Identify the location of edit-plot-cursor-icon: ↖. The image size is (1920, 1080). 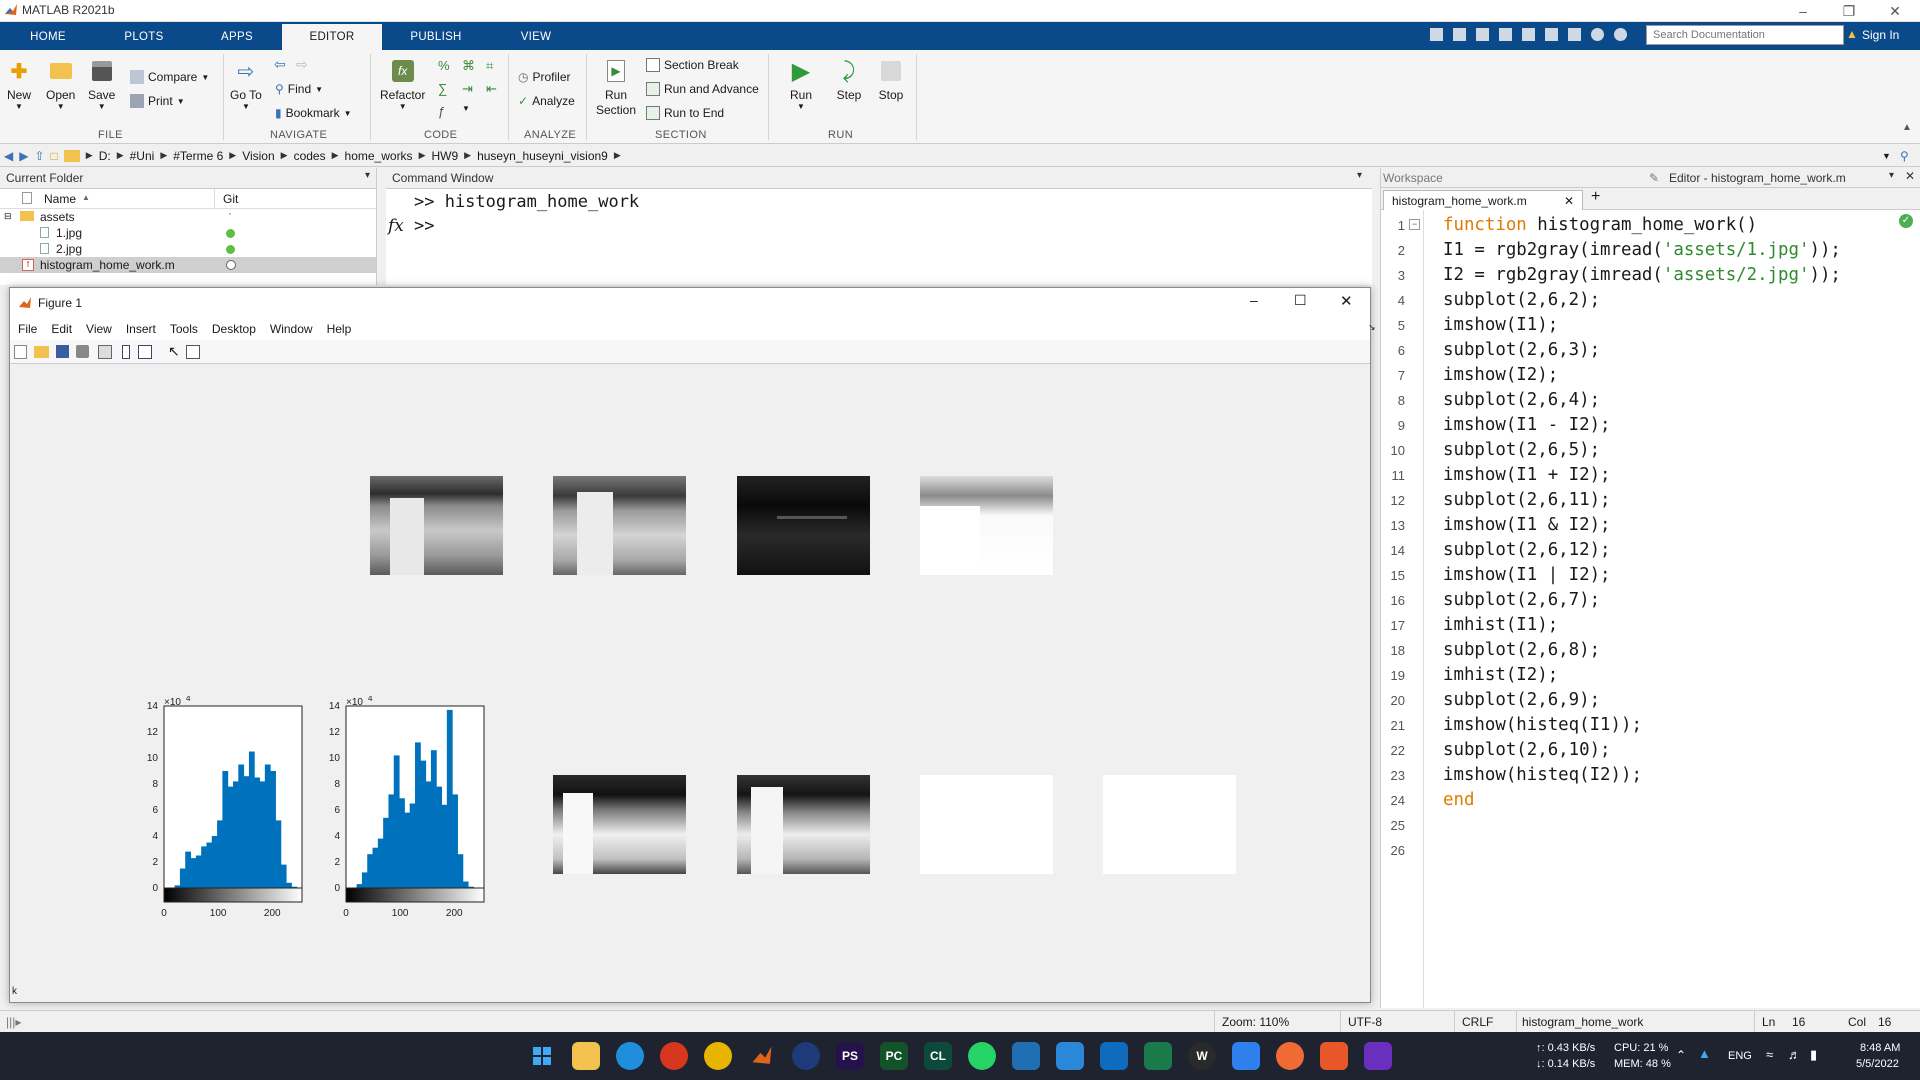
(174, 351).